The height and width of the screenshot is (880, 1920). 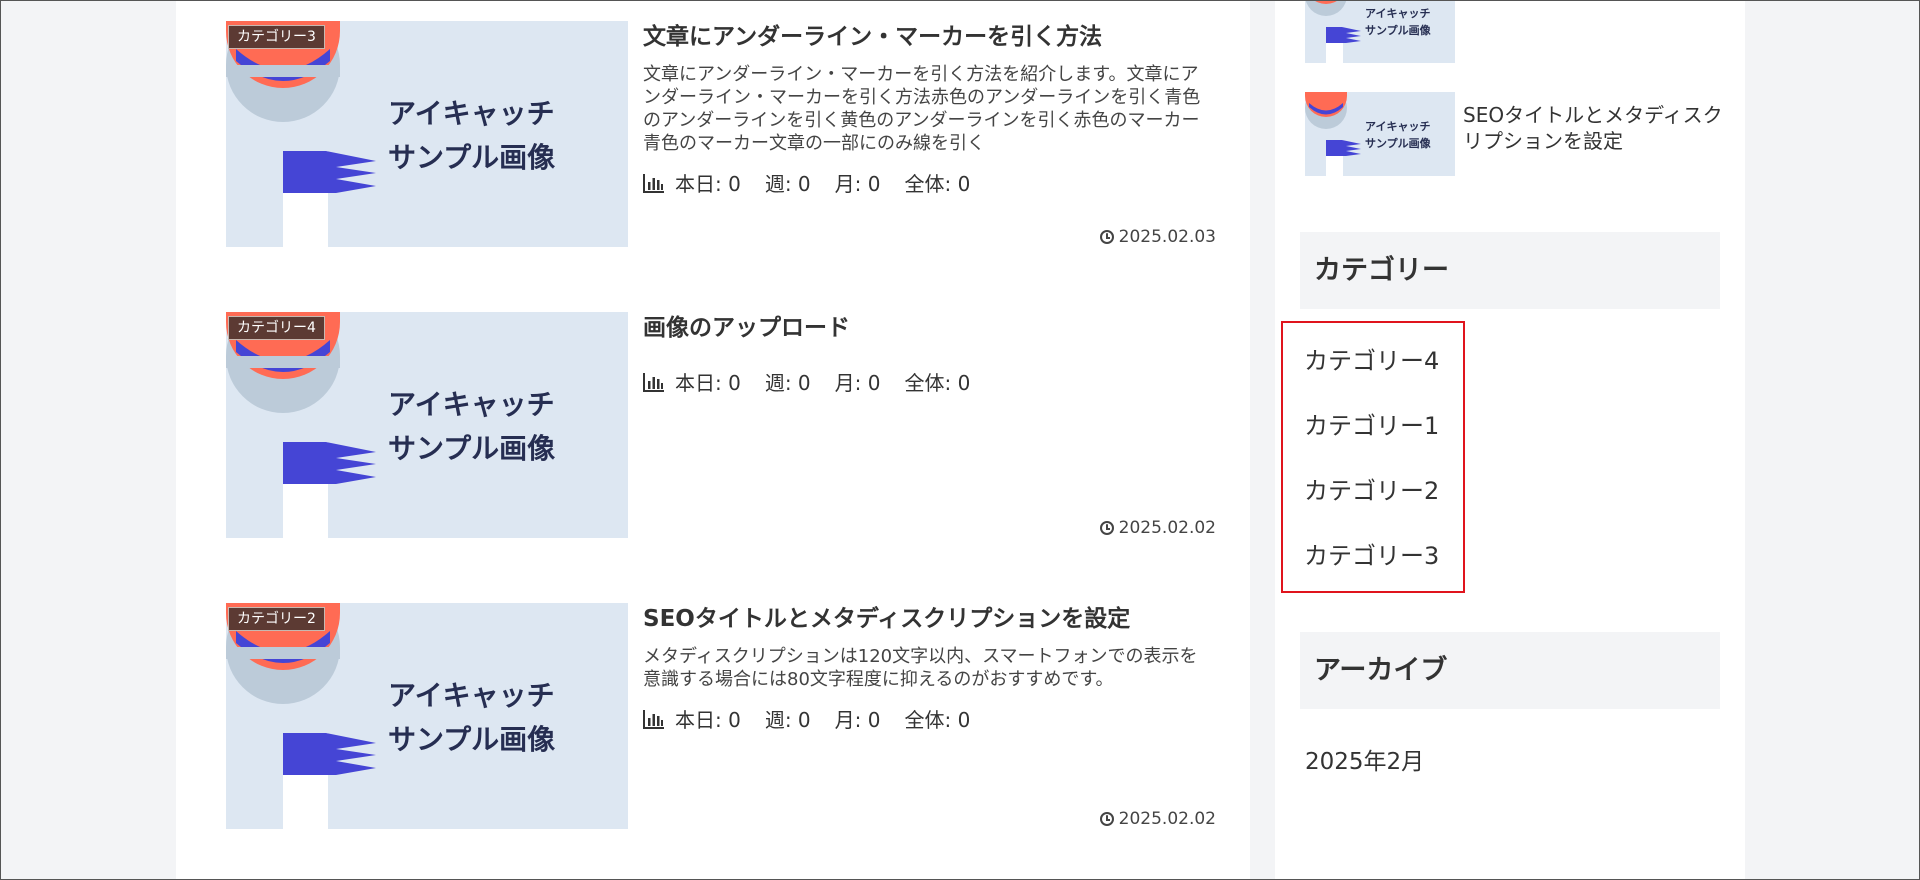 I want to click on category-list: カテゴリー4 カテゴリー1 カテゴリー2 カテゴリー3, so click(x=1373, y=457).